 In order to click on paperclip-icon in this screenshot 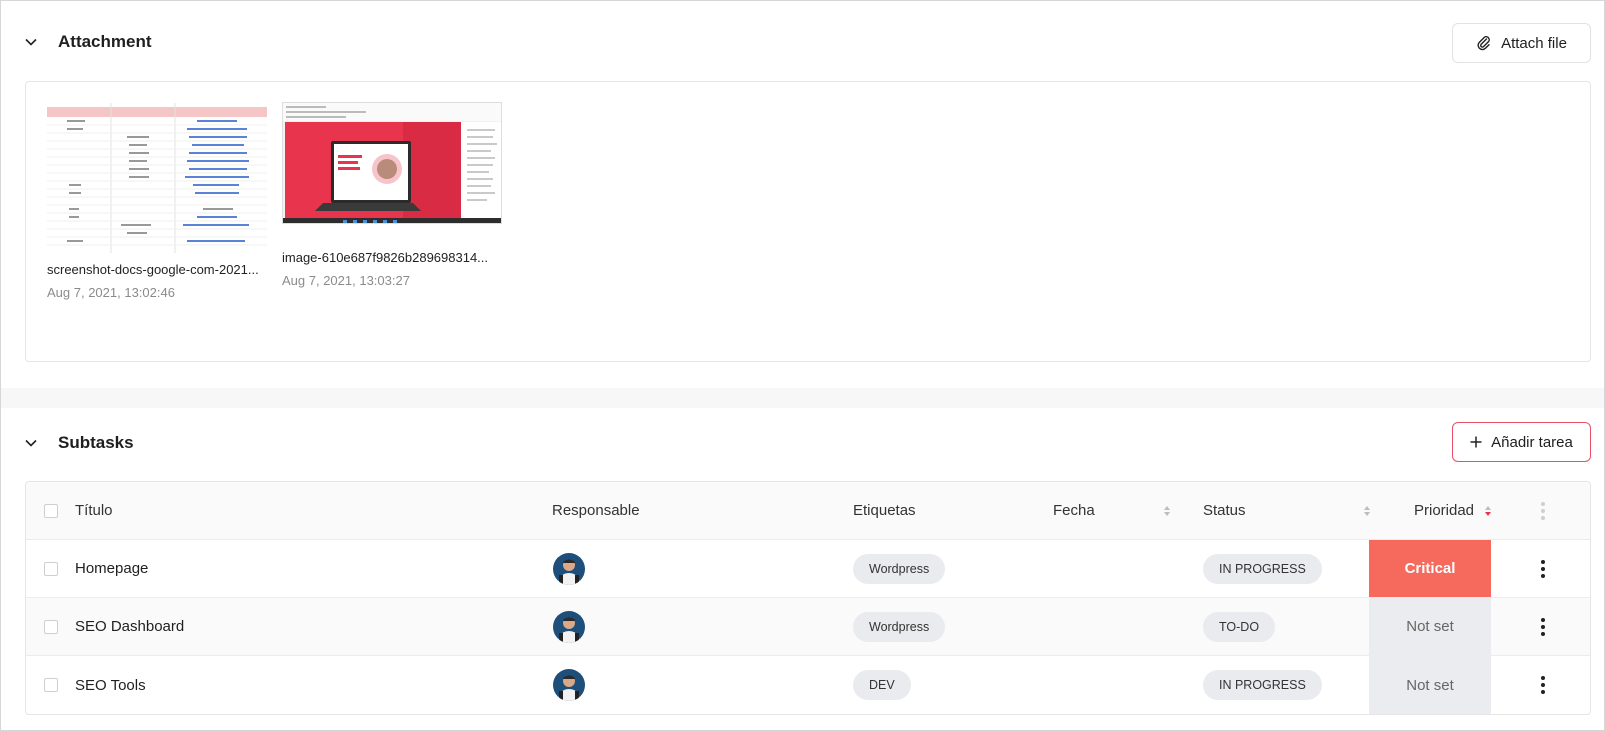, I will do `click(1483, 43)`.